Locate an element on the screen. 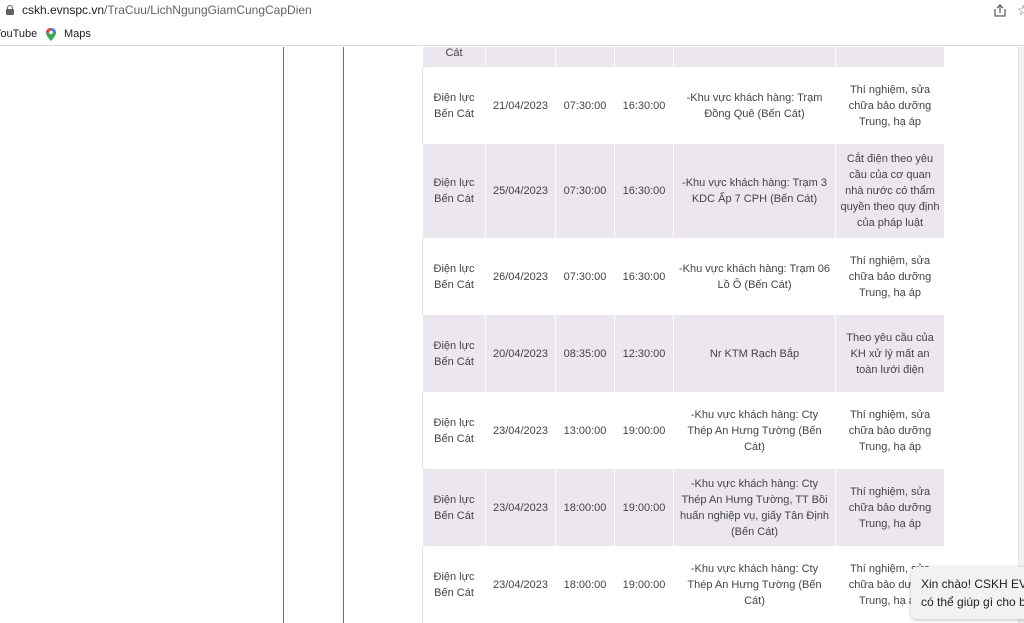 The height and width of the screenshot is (623, 1024). frame-line-inner is located at coordinates (343, 335).